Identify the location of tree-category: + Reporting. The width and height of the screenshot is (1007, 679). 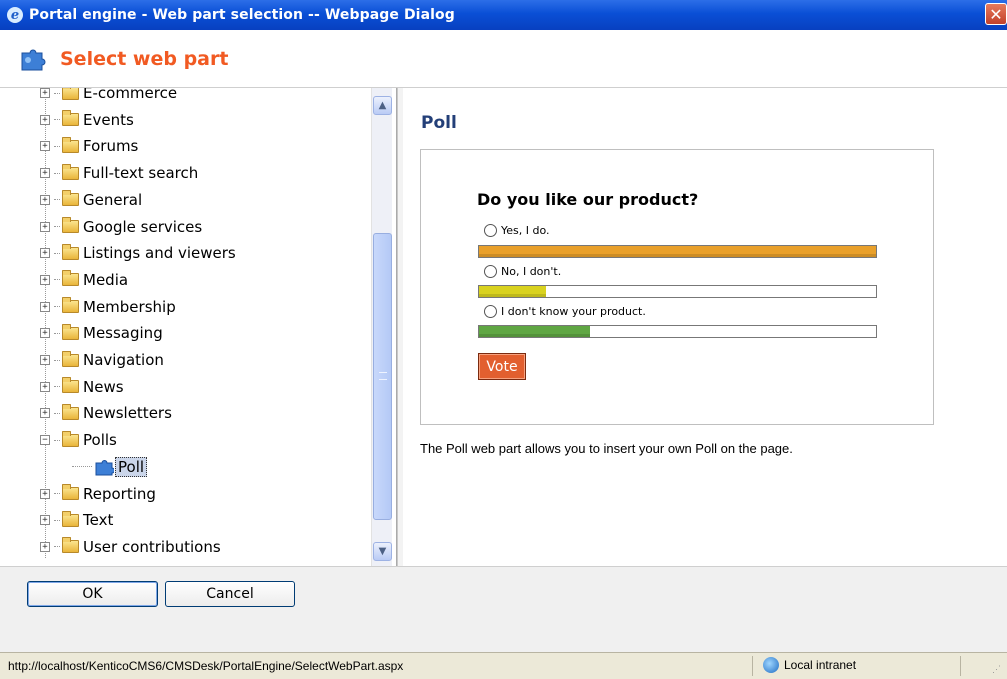
(98, 494).